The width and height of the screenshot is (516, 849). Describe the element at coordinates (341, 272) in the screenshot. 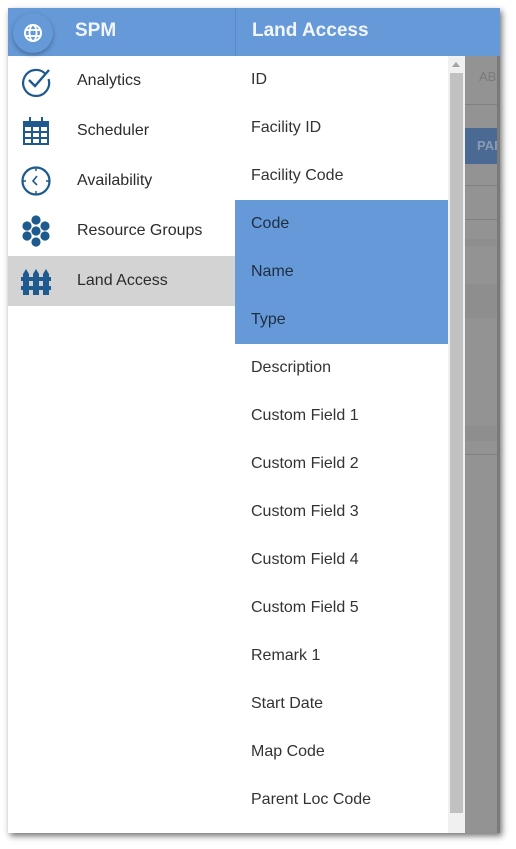

I see `field-list-item: Name` at that location.